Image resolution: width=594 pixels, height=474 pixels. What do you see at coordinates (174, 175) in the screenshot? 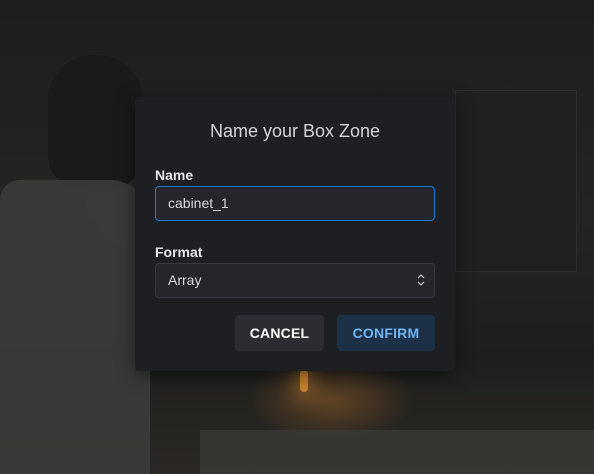
I see `name-label: Name` at bounding box center [174, 175].